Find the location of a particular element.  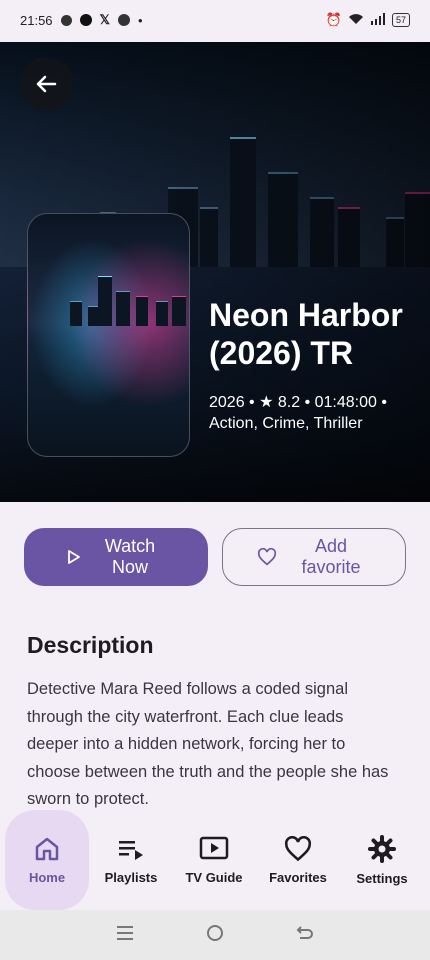

add-favorite-button: Add favorite is located at coordinates (314, 557).